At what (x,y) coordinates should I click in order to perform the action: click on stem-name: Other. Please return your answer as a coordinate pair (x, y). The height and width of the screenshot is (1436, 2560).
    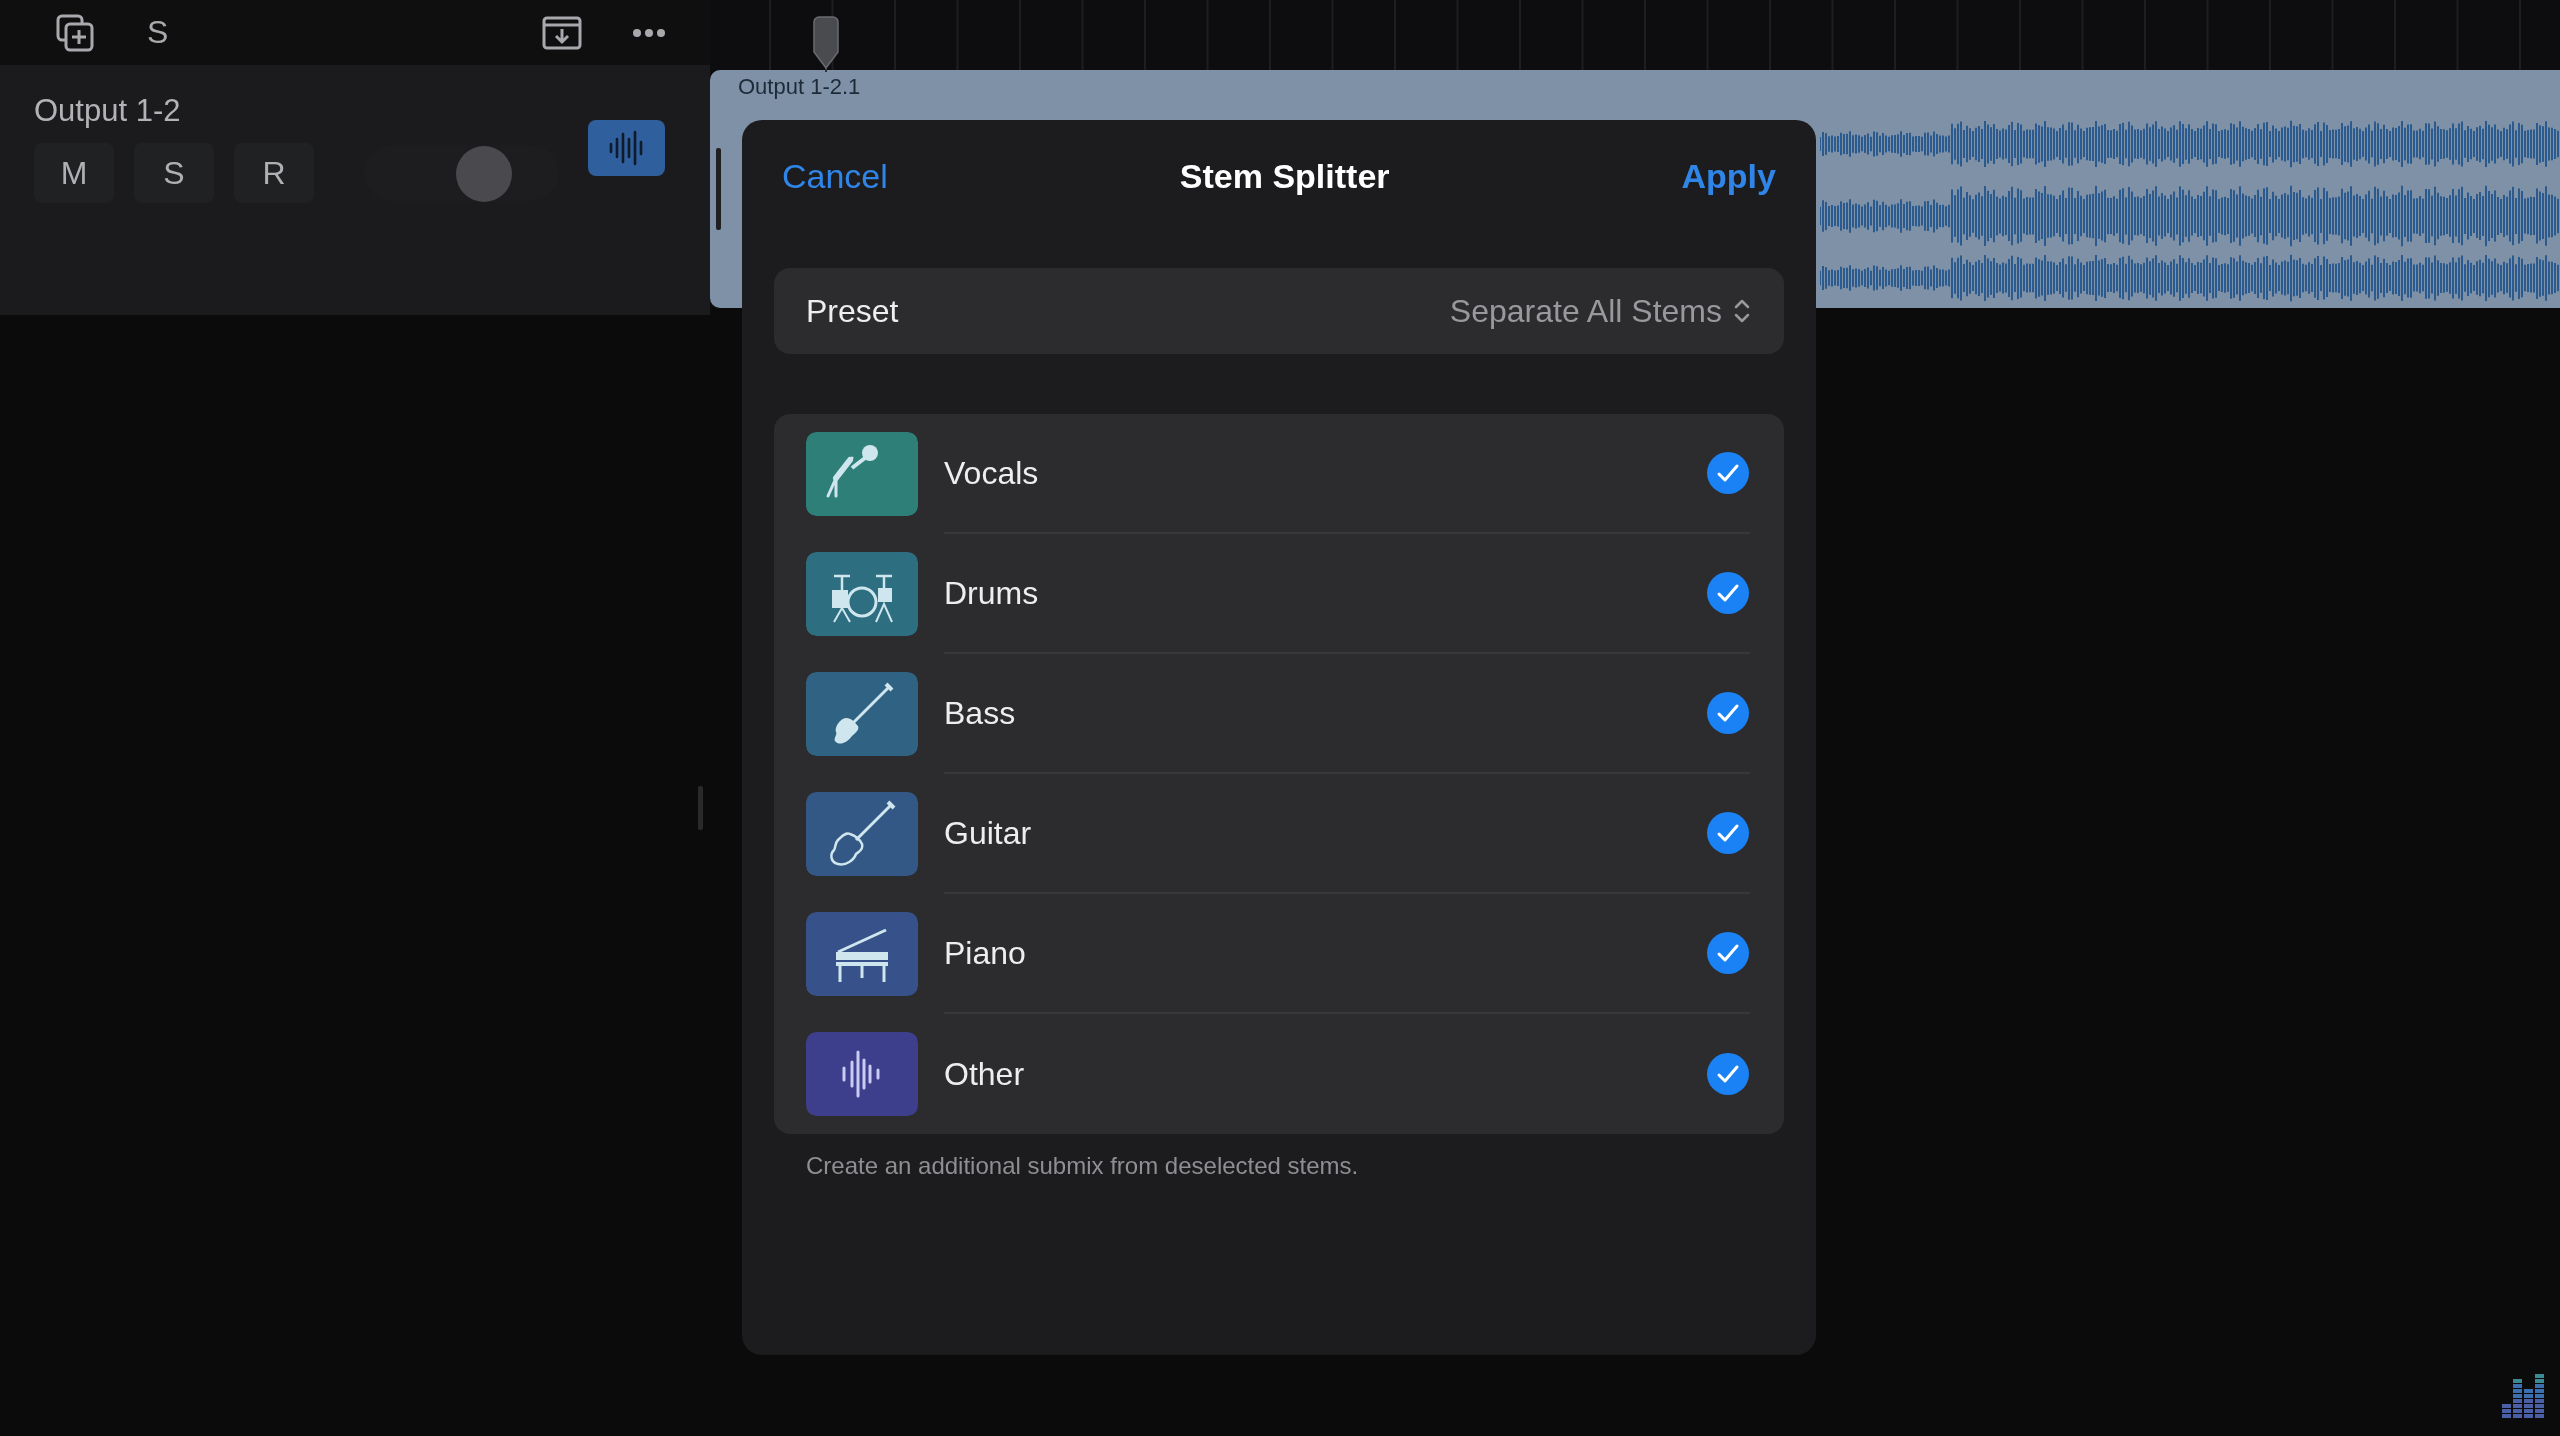
    Looking at the image, I should click on (985, 1074).